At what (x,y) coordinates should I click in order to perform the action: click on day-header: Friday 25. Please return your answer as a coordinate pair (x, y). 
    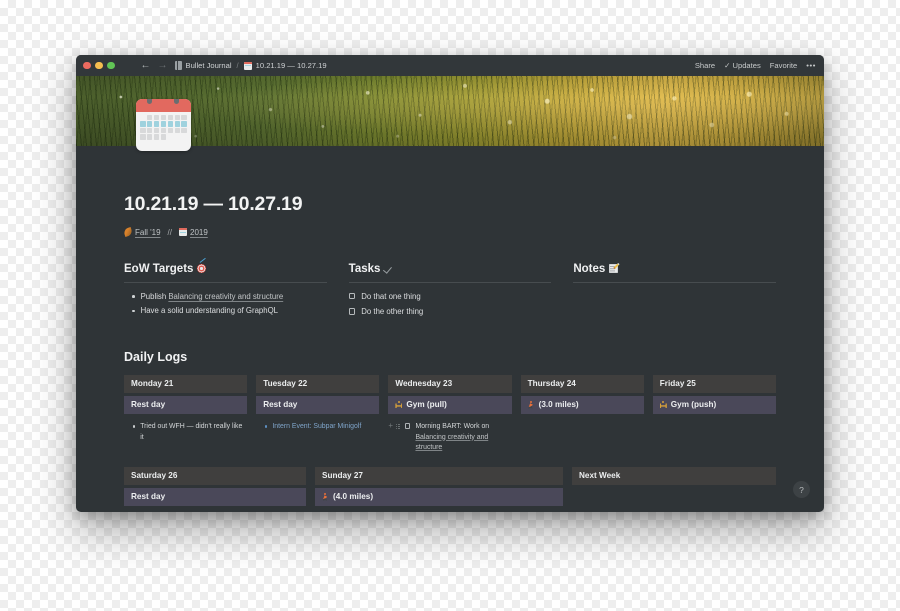
    Looking at the image, I should click on (714, 383).